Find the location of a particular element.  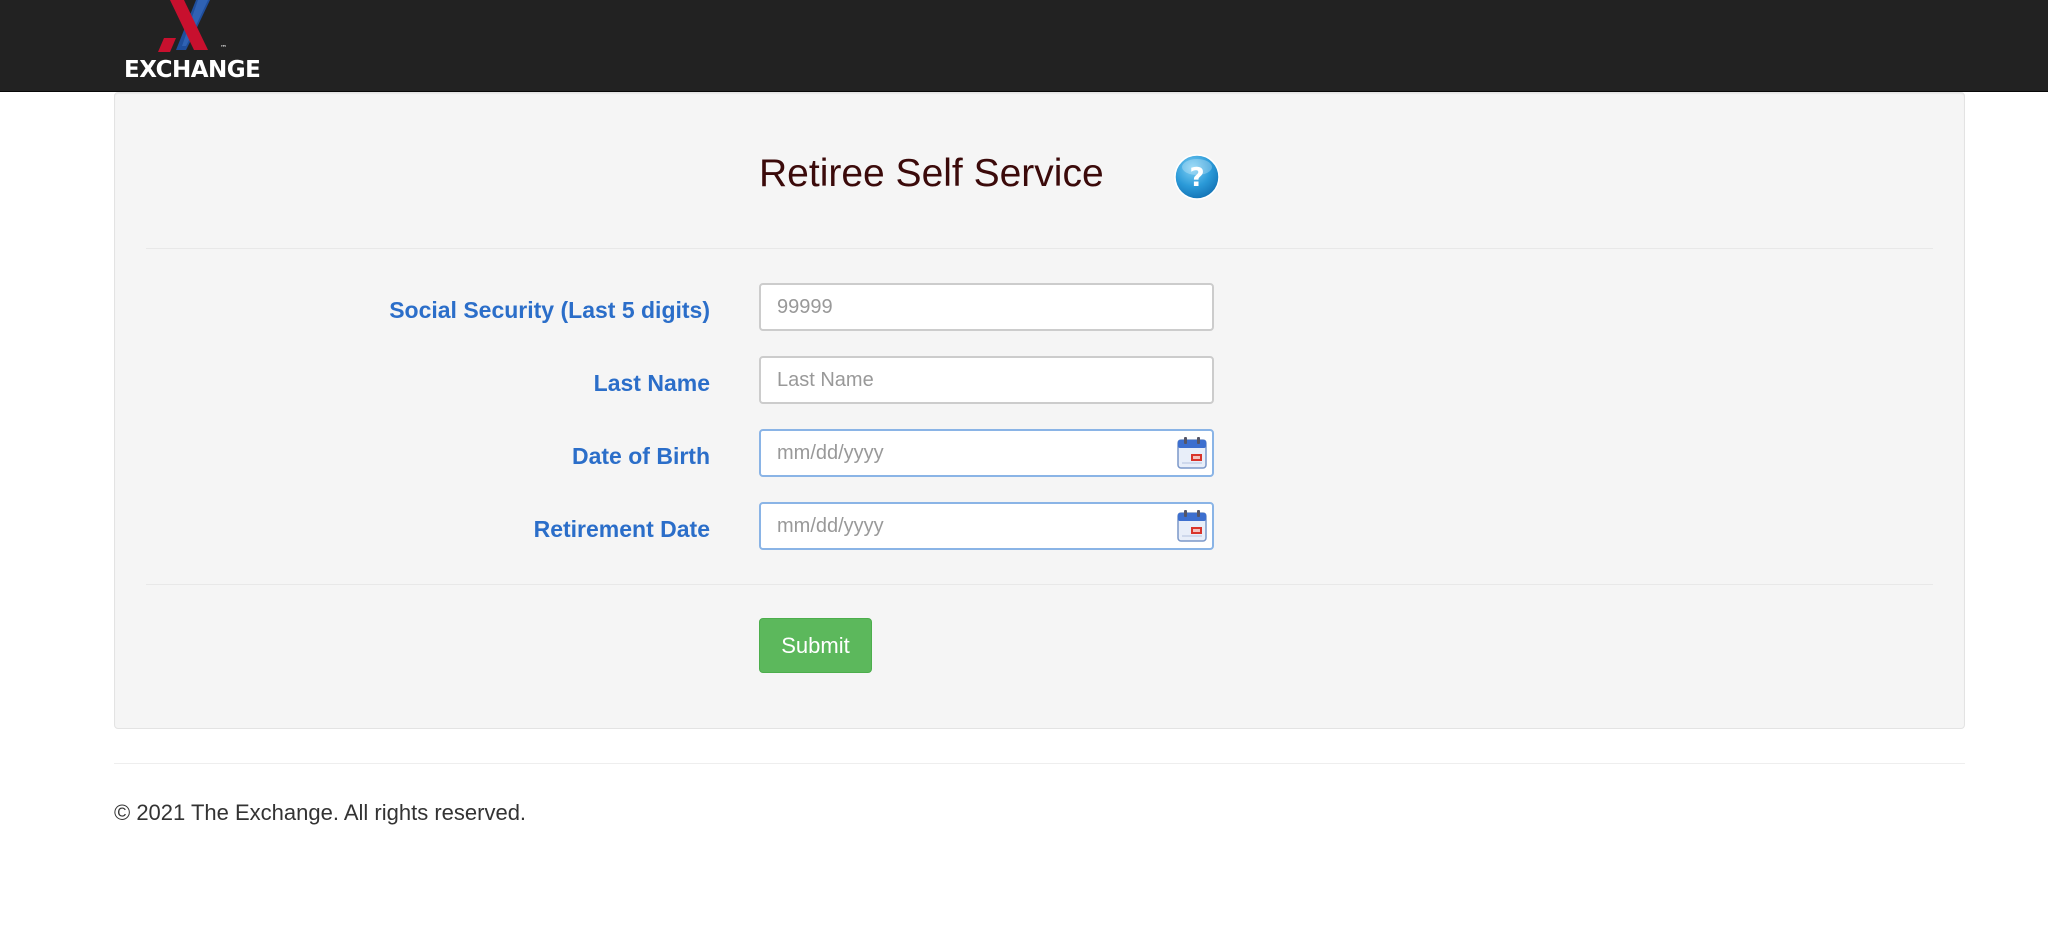

trademark-mark: ™ is located at coordinates (223, 48).